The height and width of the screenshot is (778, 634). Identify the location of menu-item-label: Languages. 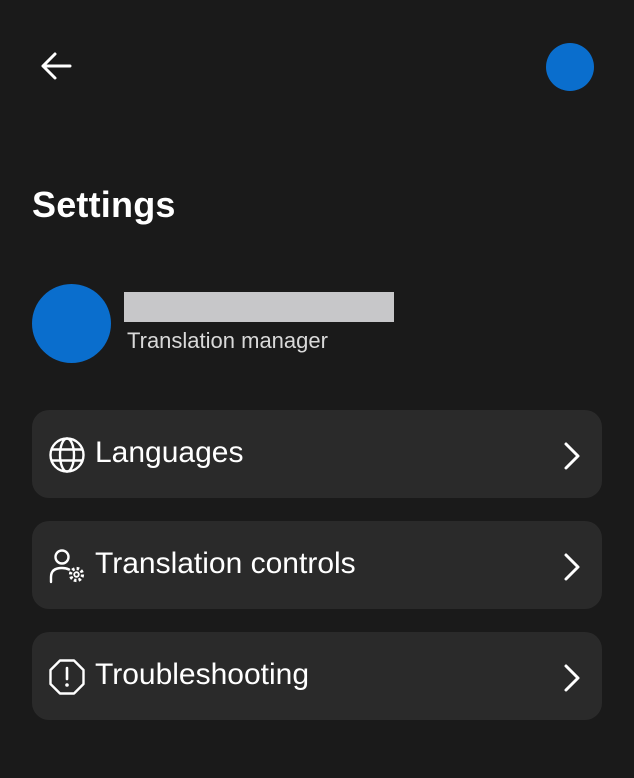
(169, 452).